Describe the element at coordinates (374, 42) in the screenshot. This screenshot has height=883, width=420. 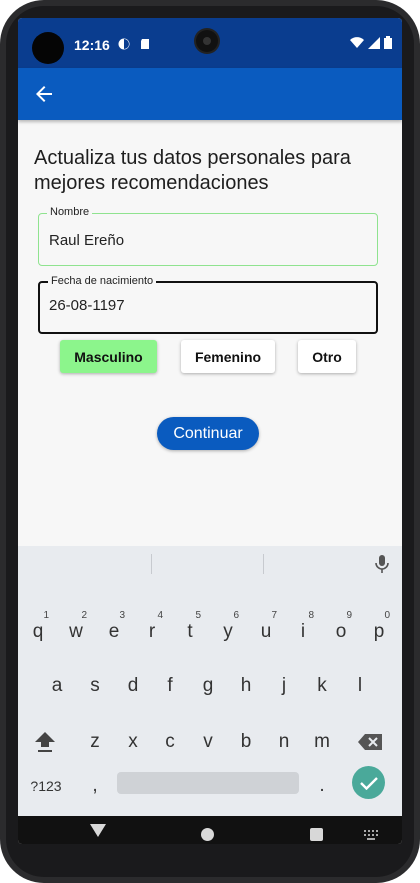
I see `signal-icon` at that location.